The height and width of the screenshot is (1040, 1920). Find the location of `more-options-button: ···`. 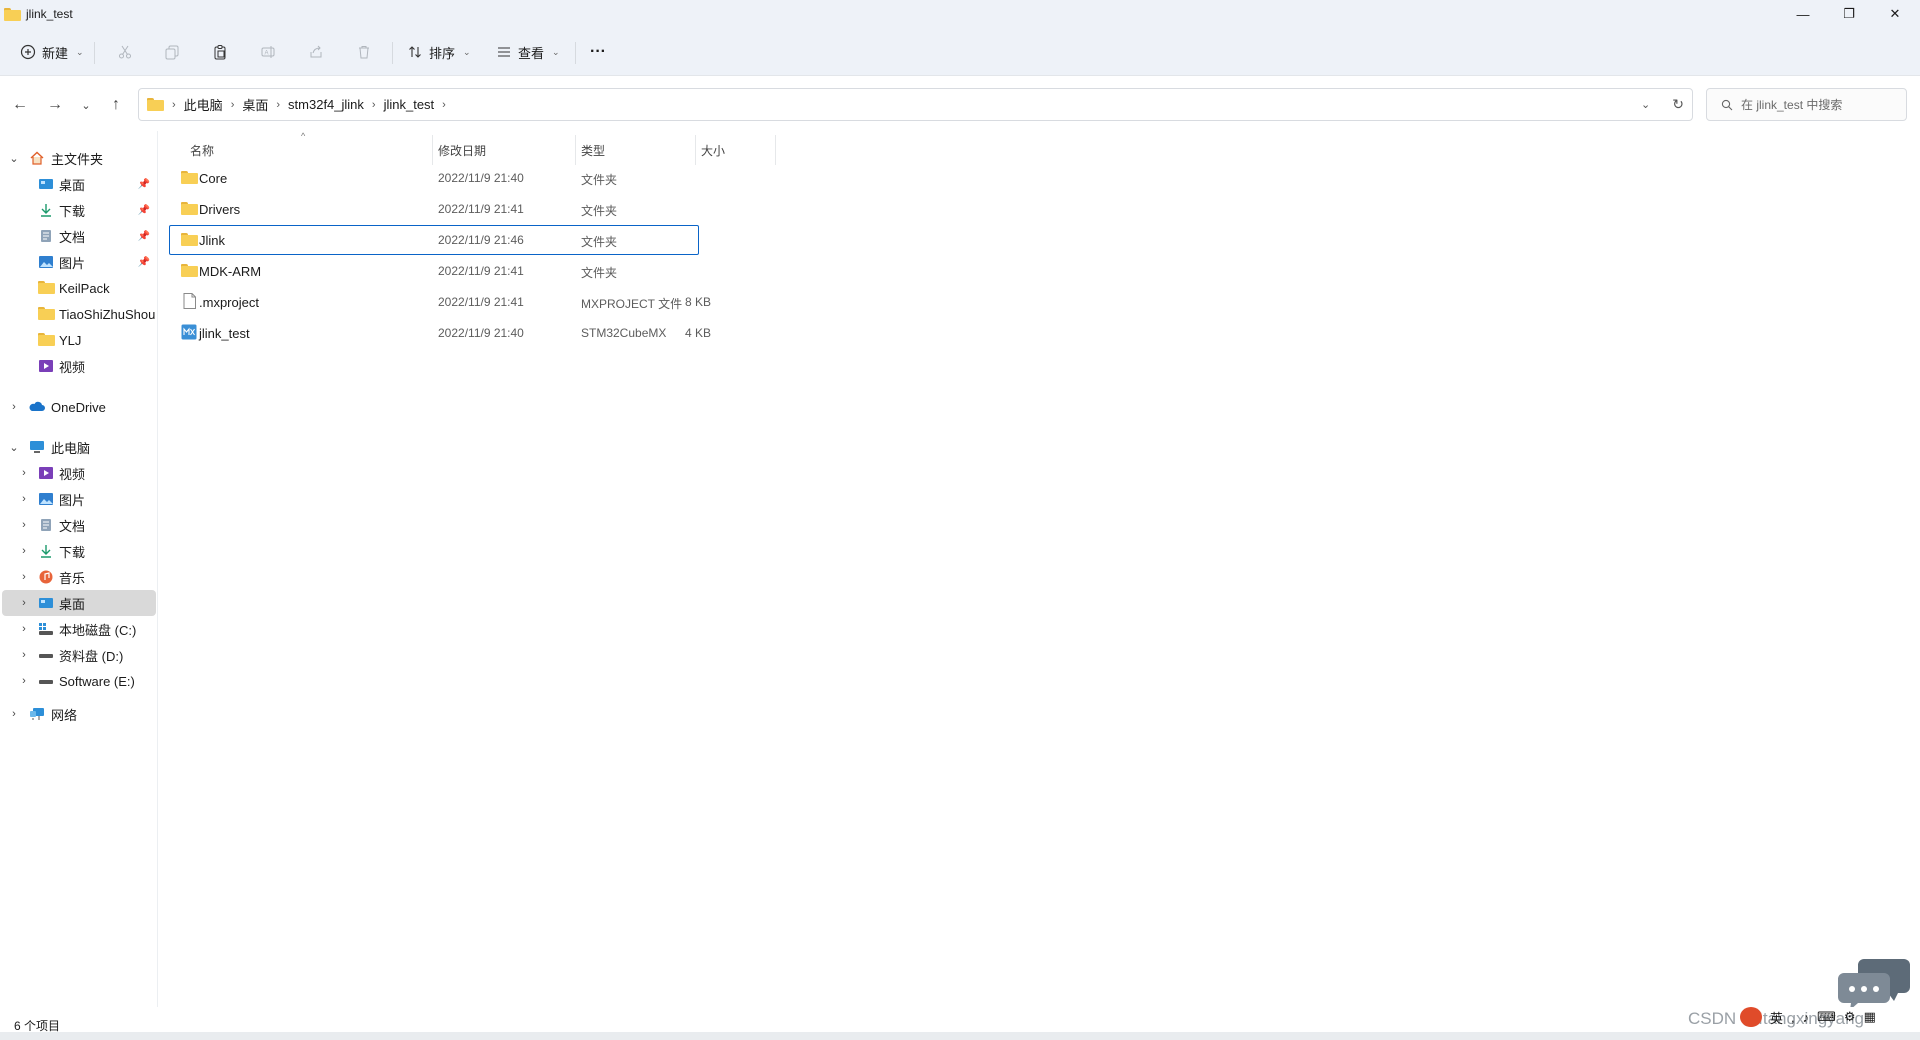

more-options-button: ··· is located at coordinates (598, 52).